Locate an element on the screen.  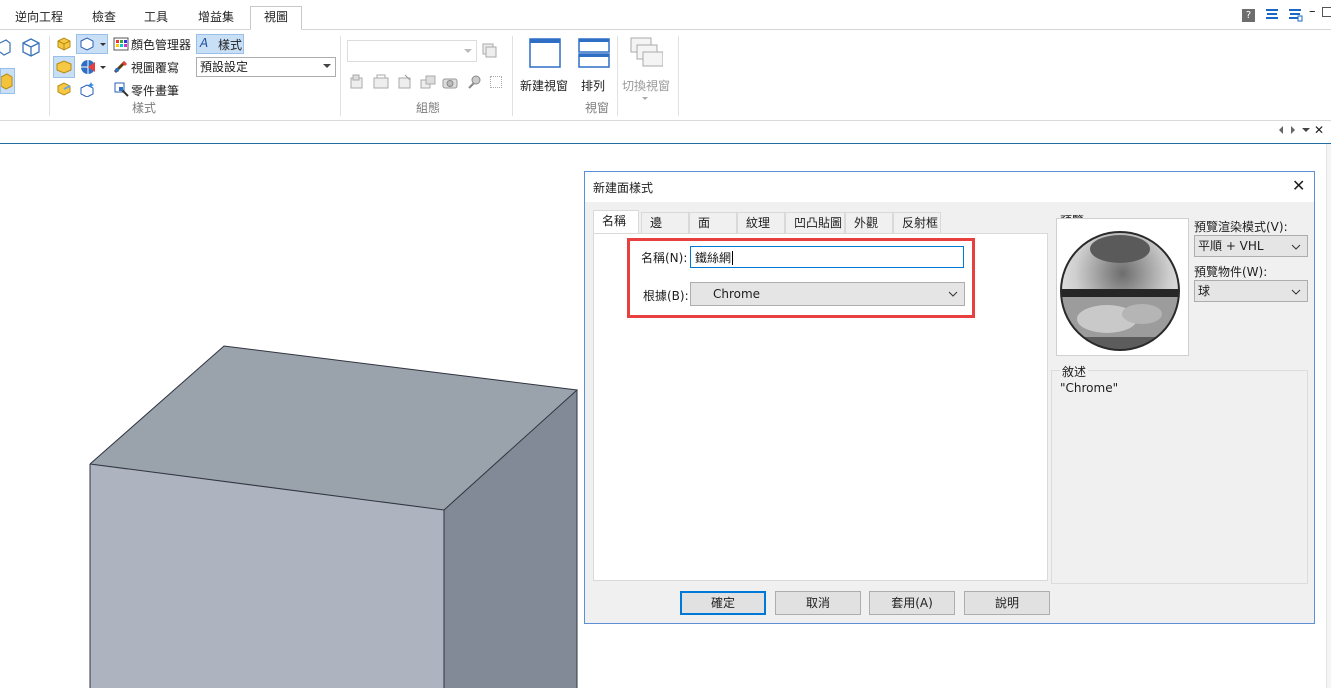
render-mode-value: 平順 + VHL is located at coordinates (1231, 246).